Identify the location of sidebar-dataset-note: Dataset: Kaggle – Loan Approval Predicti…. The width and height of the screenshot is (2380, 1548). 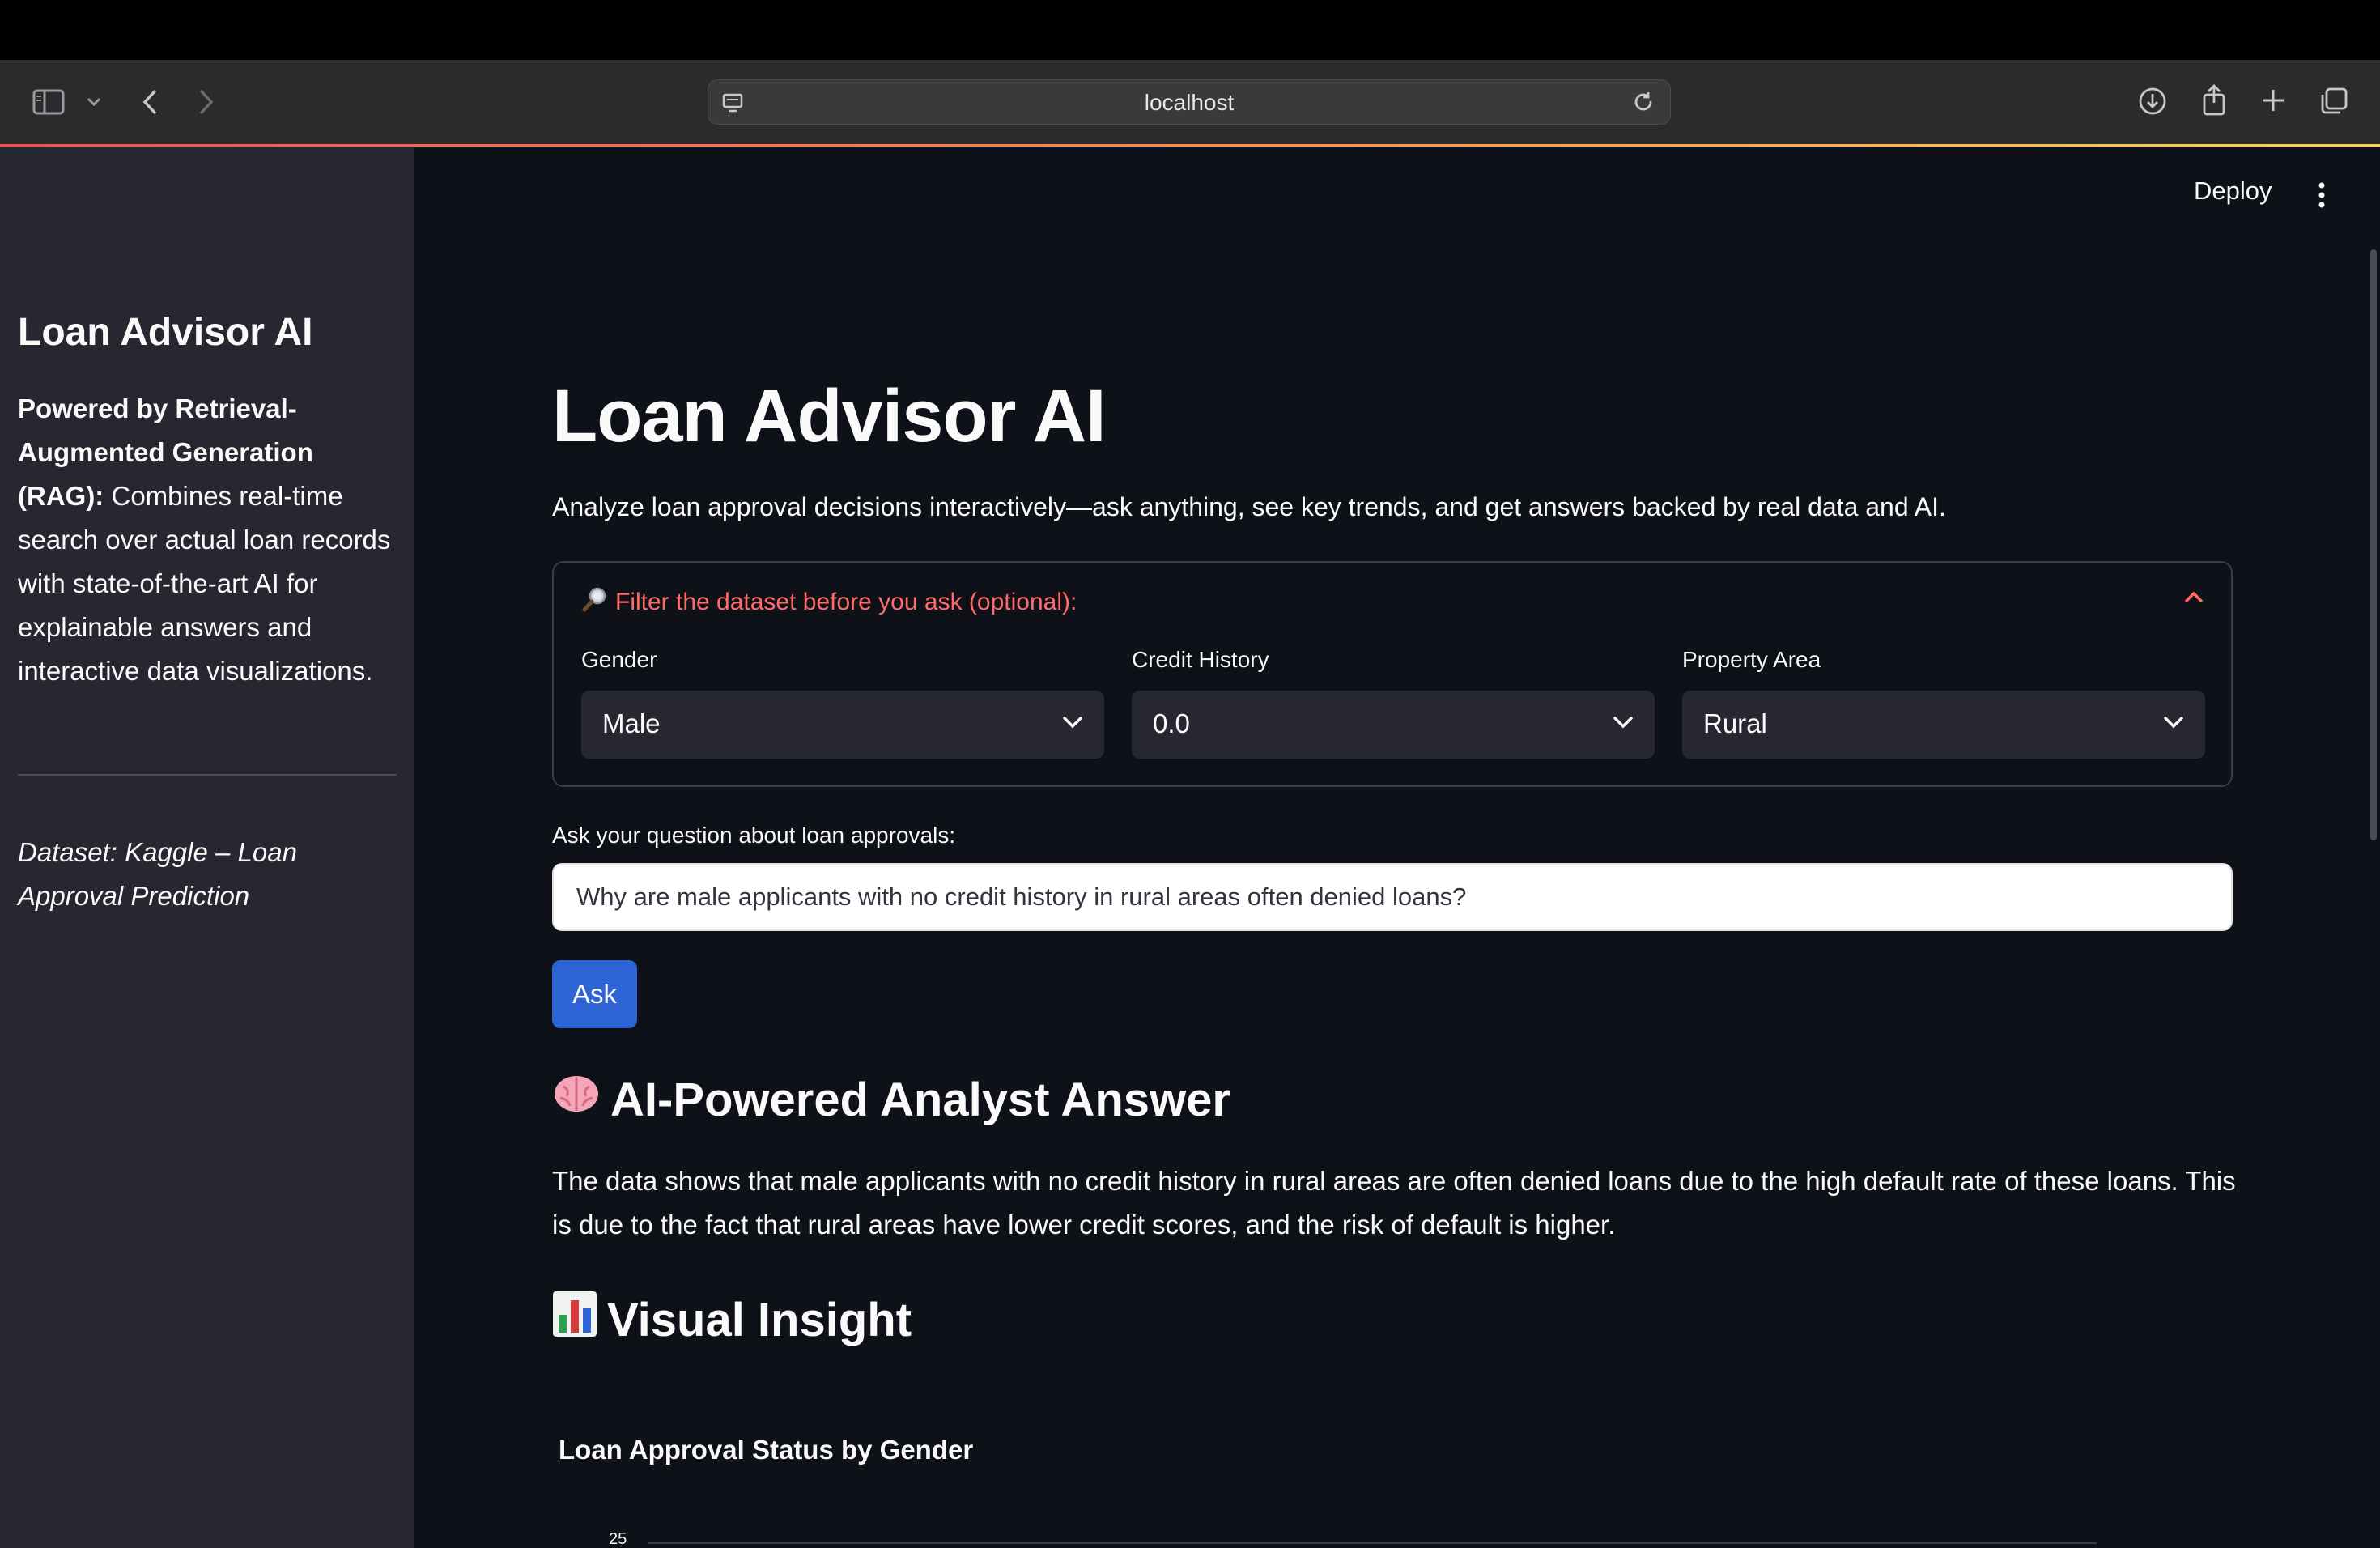
(157, 874).